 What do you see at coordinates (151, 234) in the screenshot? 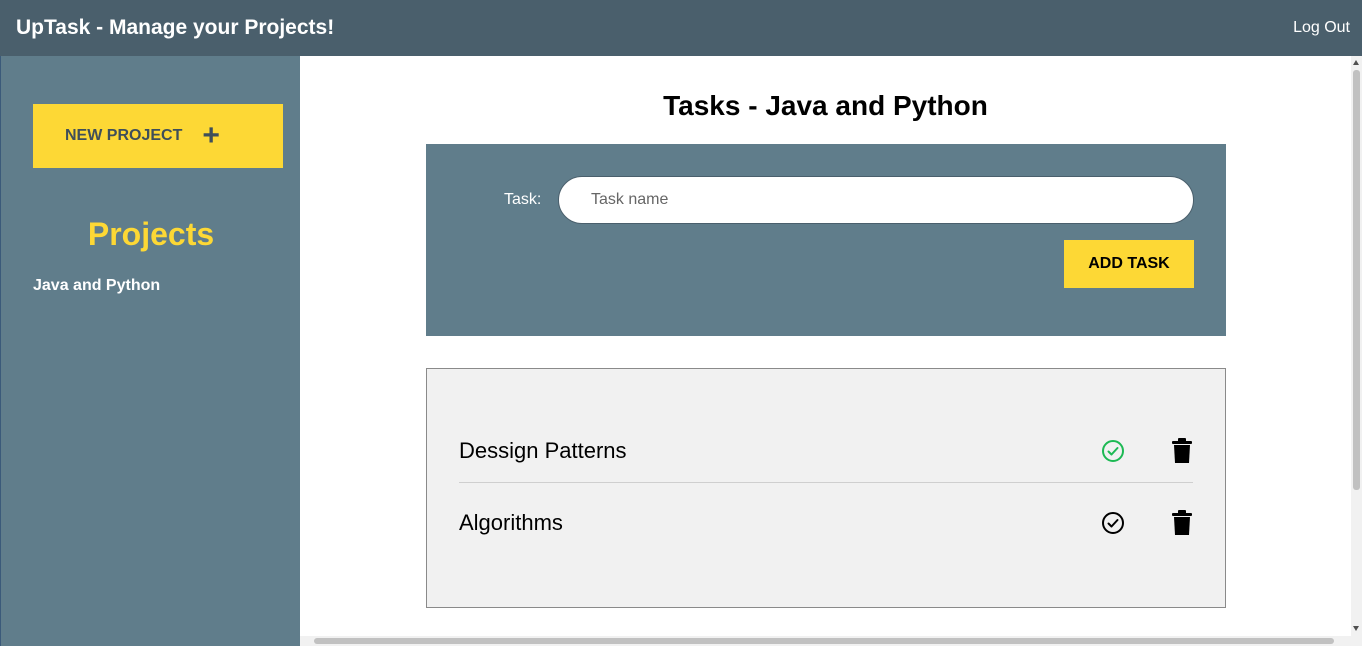
I see `projects-heading: Projects` at bounding box center [151, 234].